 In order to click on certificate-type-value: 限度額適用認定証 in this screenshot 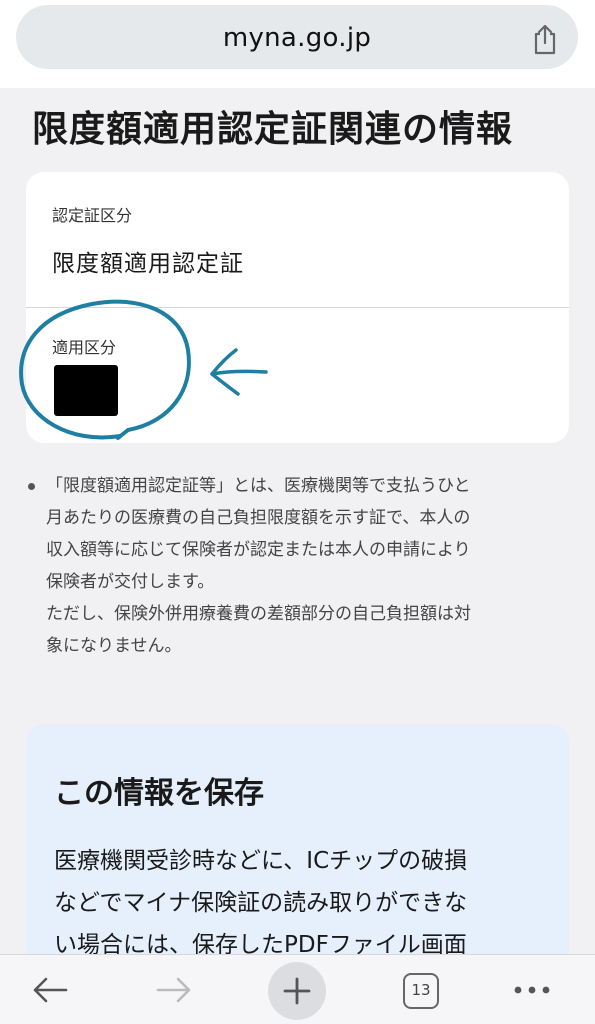, I will do `click(148, 264)`.